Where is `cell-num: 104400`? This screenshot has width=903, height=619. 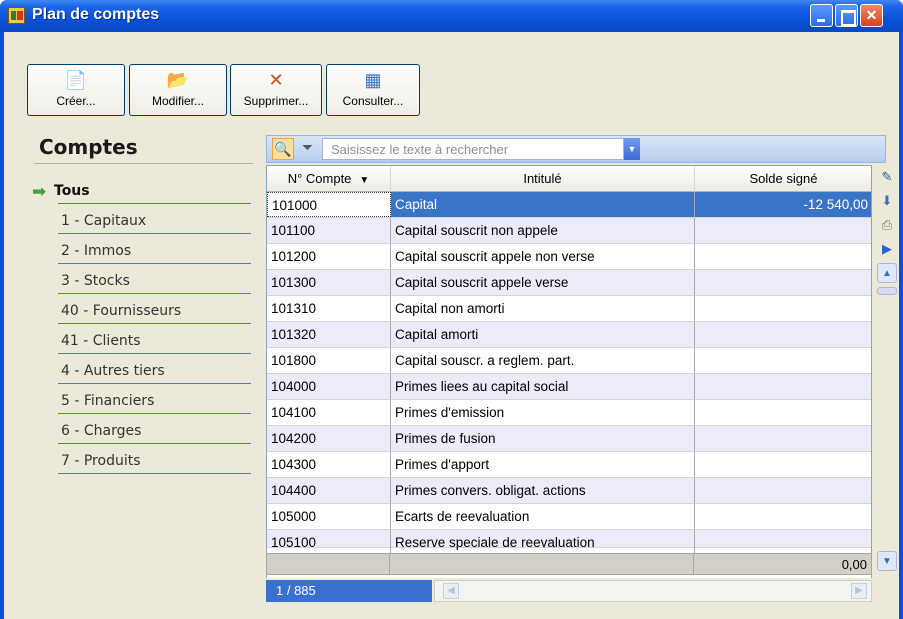
cell-num: 104400 is located at coordinates (329, 490).